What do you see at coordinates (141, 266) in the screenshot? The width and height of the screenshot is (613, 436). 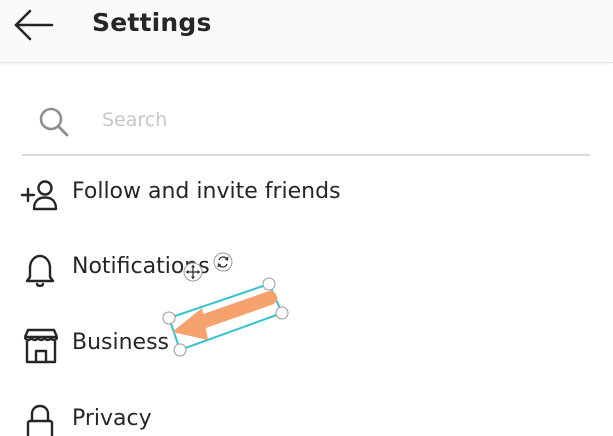 I see `menu-item-label: Notifications` at bounding box center [141, 266].